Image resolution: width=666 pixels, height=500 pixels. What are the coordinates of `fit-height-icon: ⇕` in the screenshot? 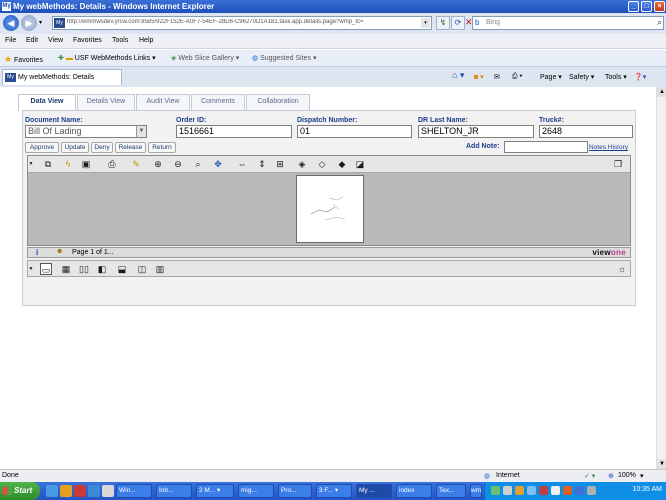 It's located at (262, 164).